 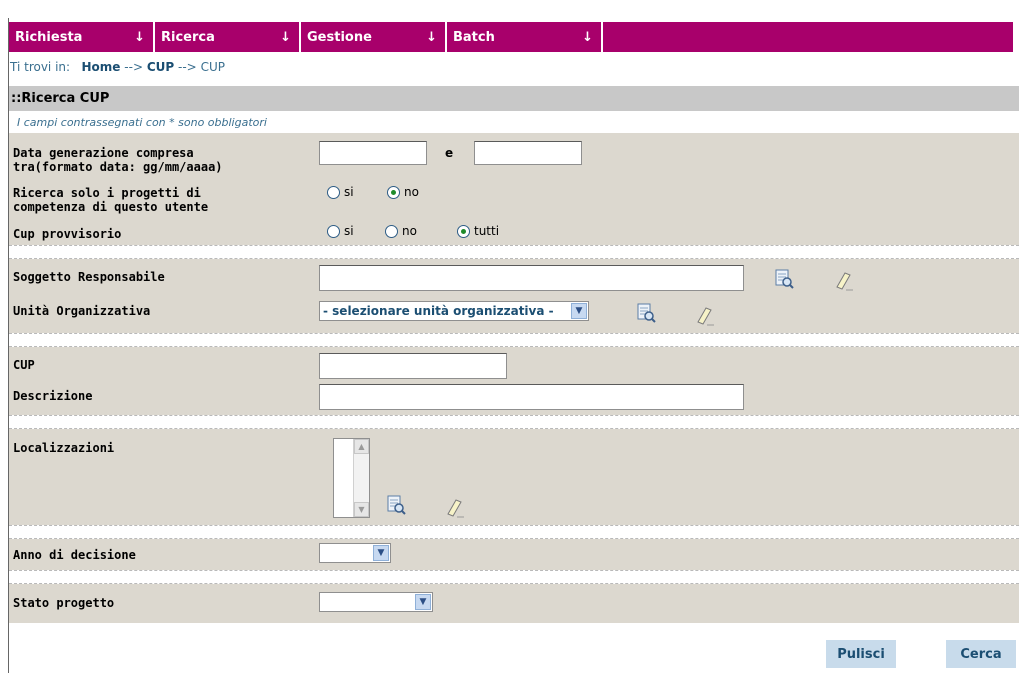 I want to click on label-line: Data generazione compresa, so click(x=103, y=153).